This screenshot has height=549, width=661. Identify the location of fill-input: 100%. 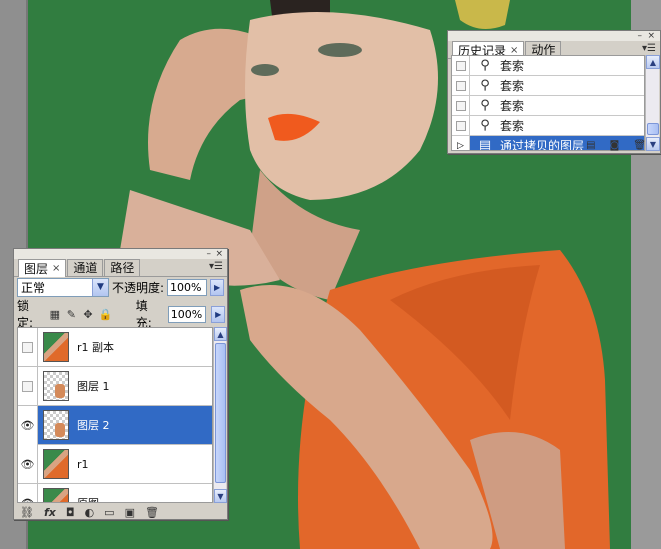
(187, 314).